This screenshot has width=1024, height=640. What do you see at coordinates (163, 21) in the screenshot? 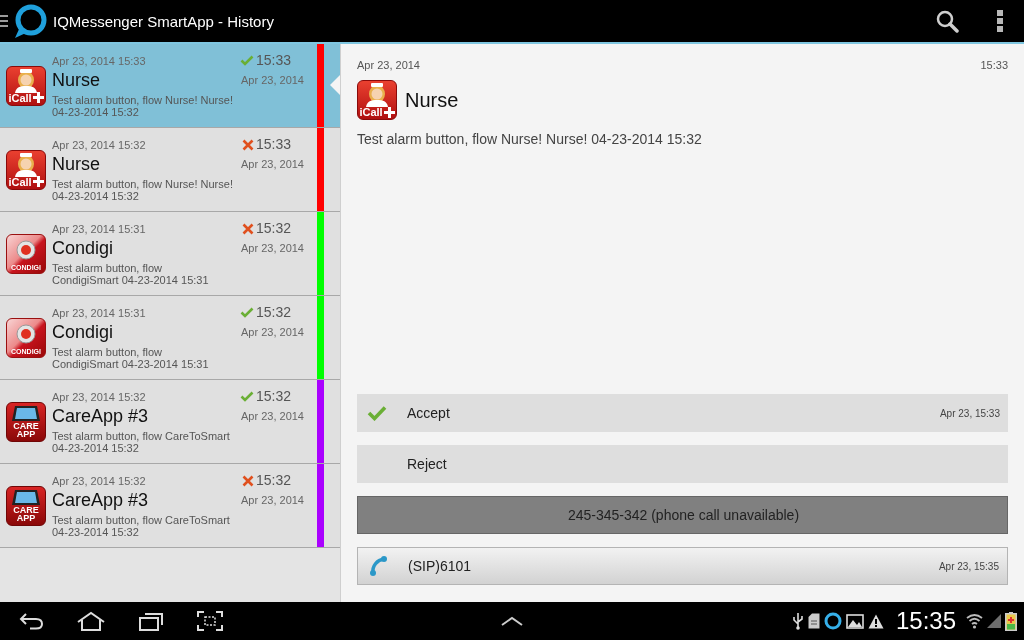
I see `app-title: IQMessenger SmartApp - History` at bounding box center [163, 21].